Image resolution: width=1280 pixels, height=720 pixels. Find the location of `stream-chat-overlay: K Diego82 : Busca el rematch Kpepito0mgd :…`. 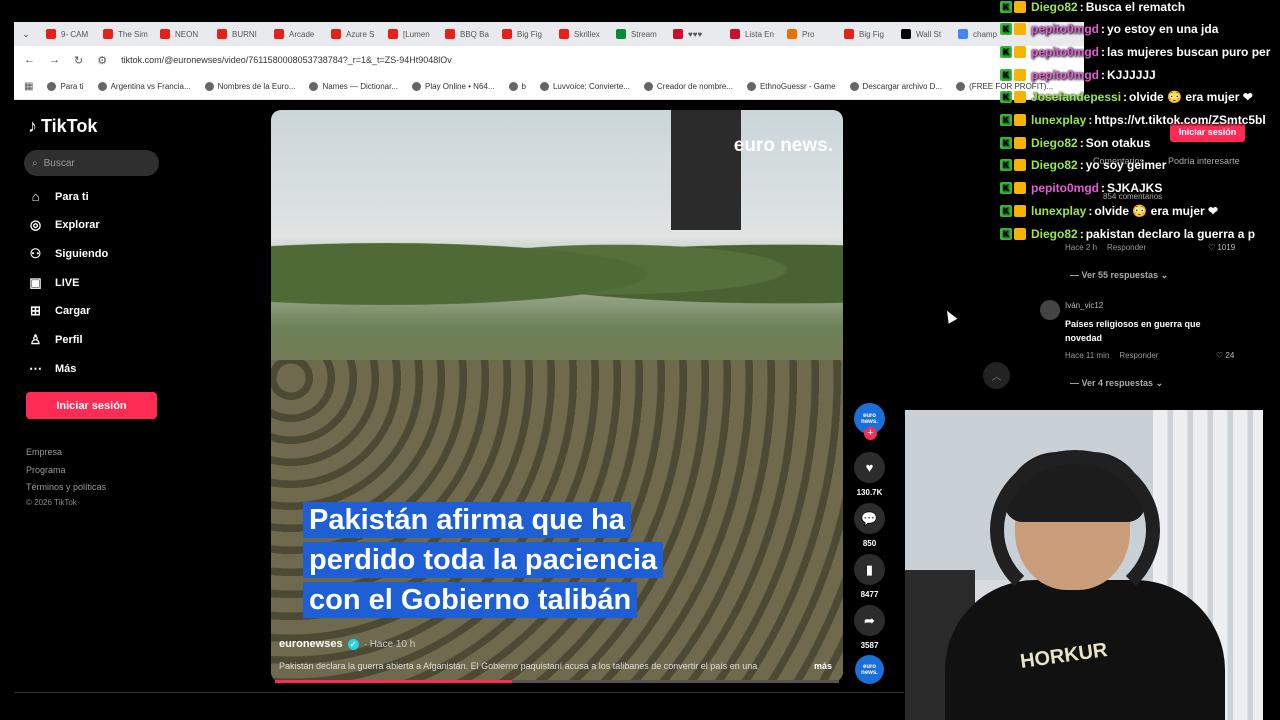

stream-chat-overlay: K Diego82 : Busca el rematch Kpepito0mgd :… is located at coordinates (1140, 122).